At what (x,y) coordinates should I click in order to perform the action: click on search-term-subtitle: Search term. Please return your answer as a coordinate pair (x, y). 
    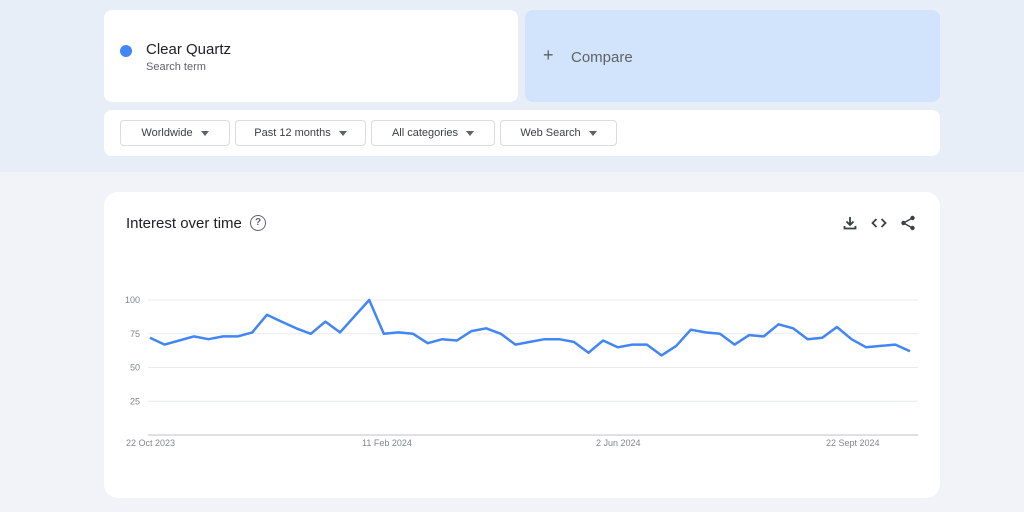
    Looking at the image, I should click on (176, 67).